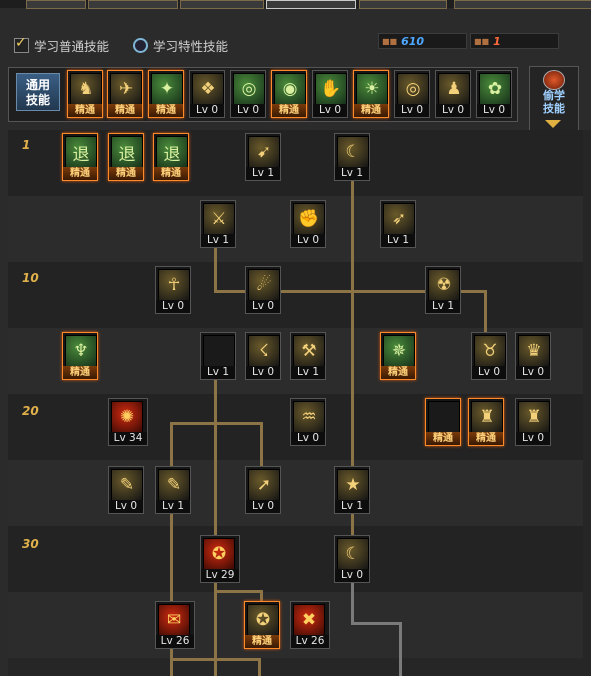 This screenshot has width=591, height=676. What do you see at coordinates (486, 422) in the screenshot?
I see `skill-slot: ♜ 精通` at bounding box center [486, 422].